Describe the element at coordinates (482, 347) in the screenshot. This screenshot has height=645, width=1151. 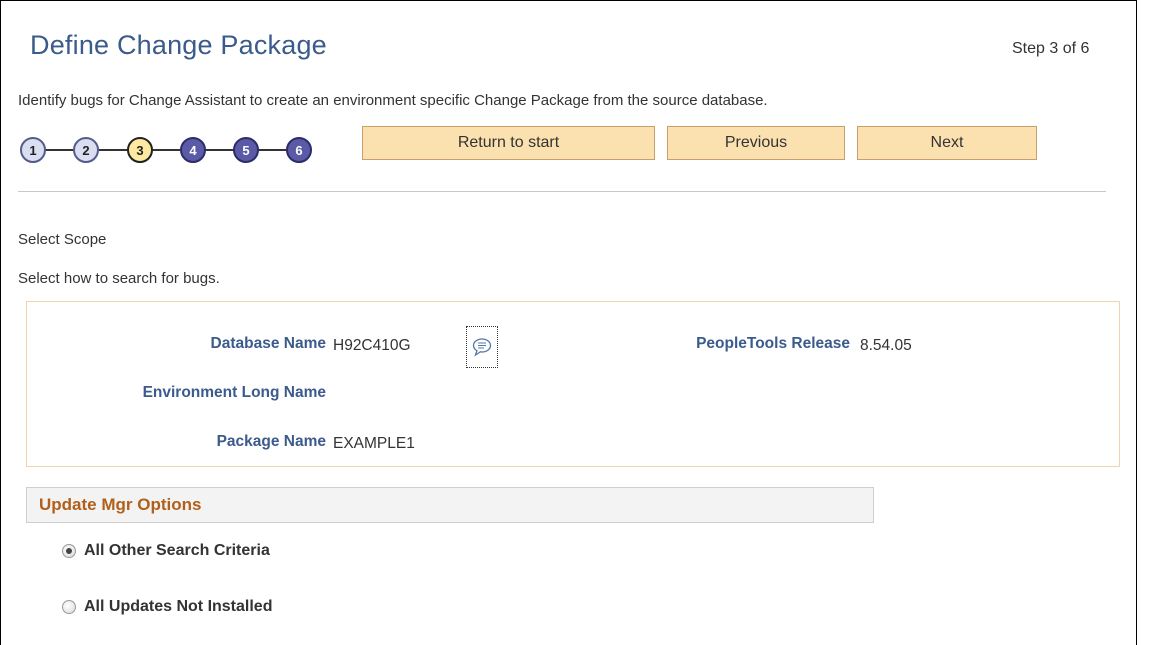
I see `speech-bubble-icon` at that location.